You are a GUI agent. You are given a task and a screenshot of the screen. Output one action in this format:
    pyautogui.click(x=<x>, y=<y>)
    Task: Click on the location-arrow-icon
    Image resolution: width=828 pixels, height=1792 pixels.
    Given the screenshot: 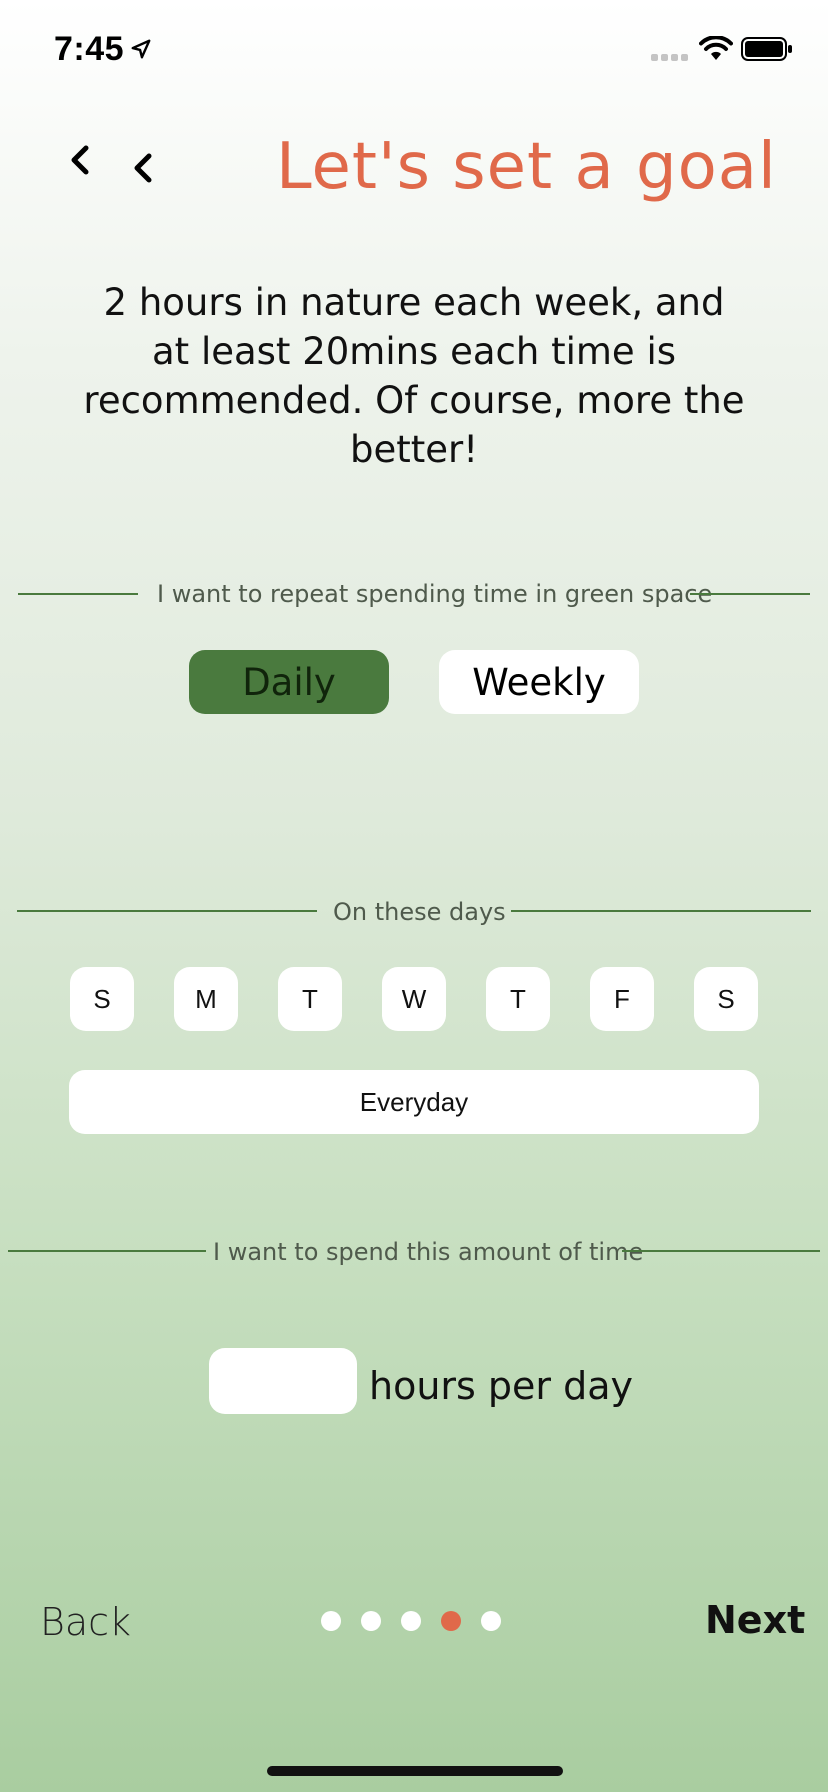 What is the action you would take?
    pyautogui.click(x=141, y=49)
    